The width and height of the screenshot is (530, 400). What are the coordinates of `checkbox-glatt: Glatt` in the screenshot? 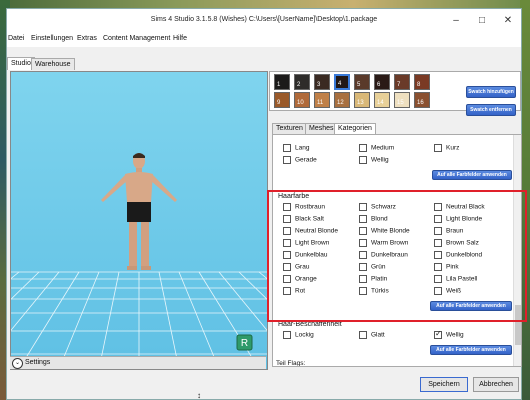 It's located at (372, 335).